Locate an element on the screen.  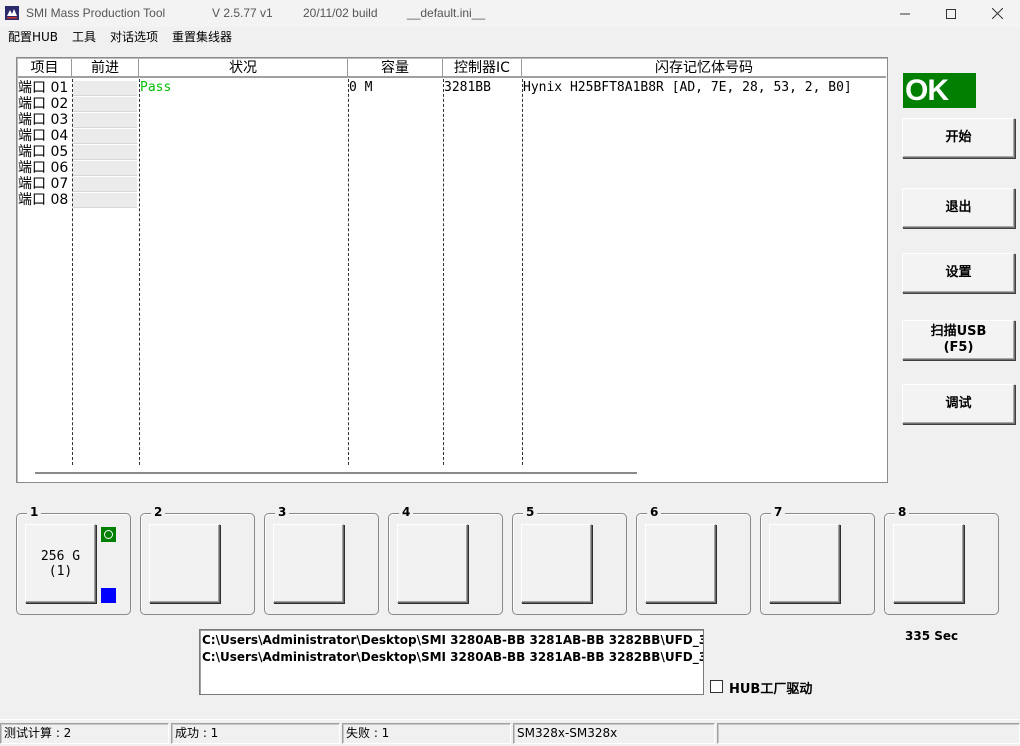
close-icon is located at coordinates (997, 13).